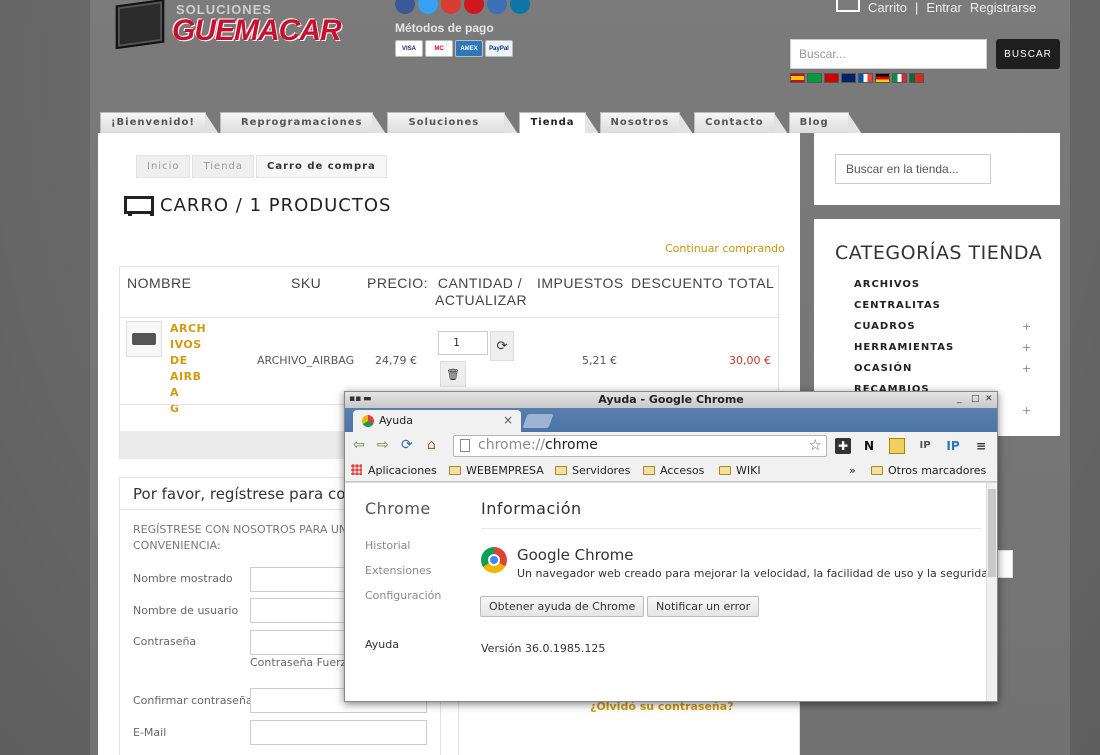 This screenshot has width=1100, height=755. What do you see at coordinates (451, 7) in the screenshot?
I see `google-plus-icon` at bounding box center [451, 7].